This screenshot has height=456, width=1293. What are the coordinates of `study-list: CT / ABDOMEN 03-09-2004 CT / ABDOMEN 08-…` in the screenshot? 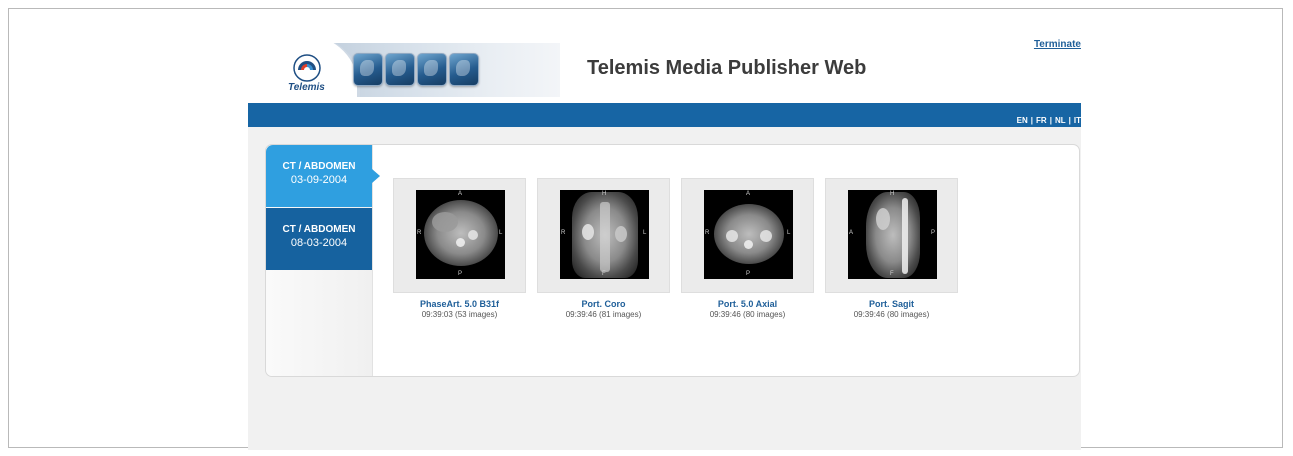 It's located at (323, 260).